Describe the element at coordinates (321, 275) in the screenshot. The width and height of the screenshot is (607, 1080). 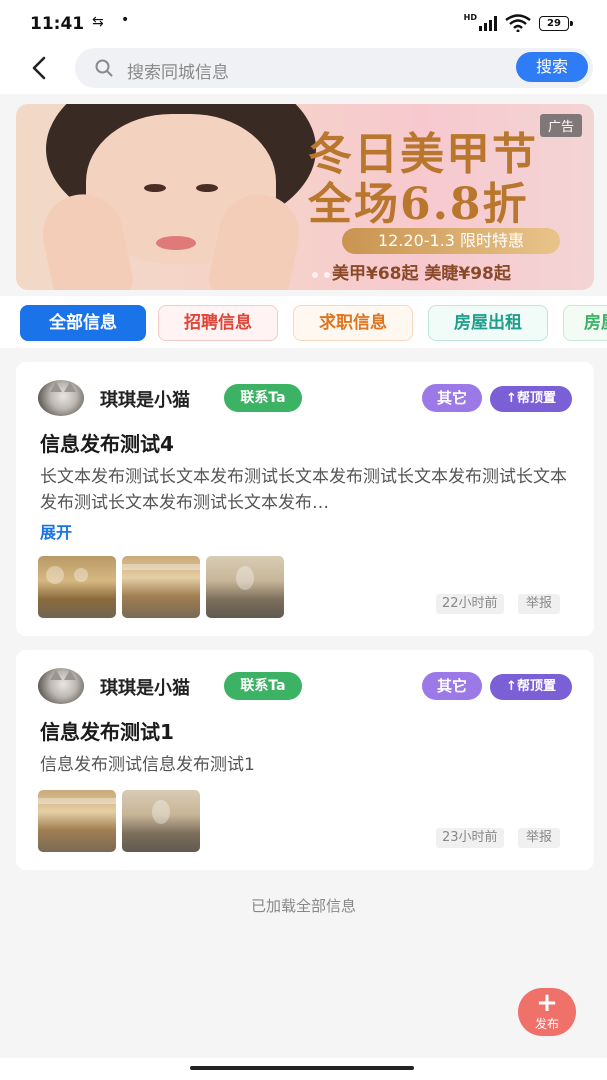
I see `banner-pager` at that location.